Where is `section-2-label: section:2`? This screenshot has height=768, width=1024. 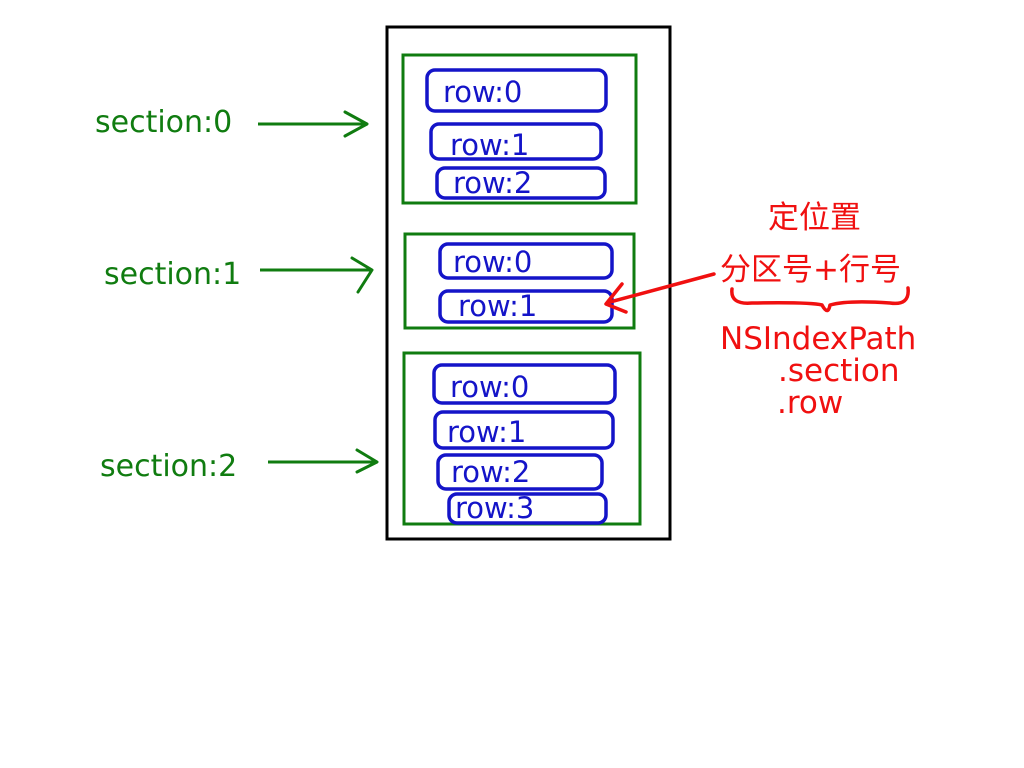 section-2-label: section:2 is located at coordinates (168, 466).